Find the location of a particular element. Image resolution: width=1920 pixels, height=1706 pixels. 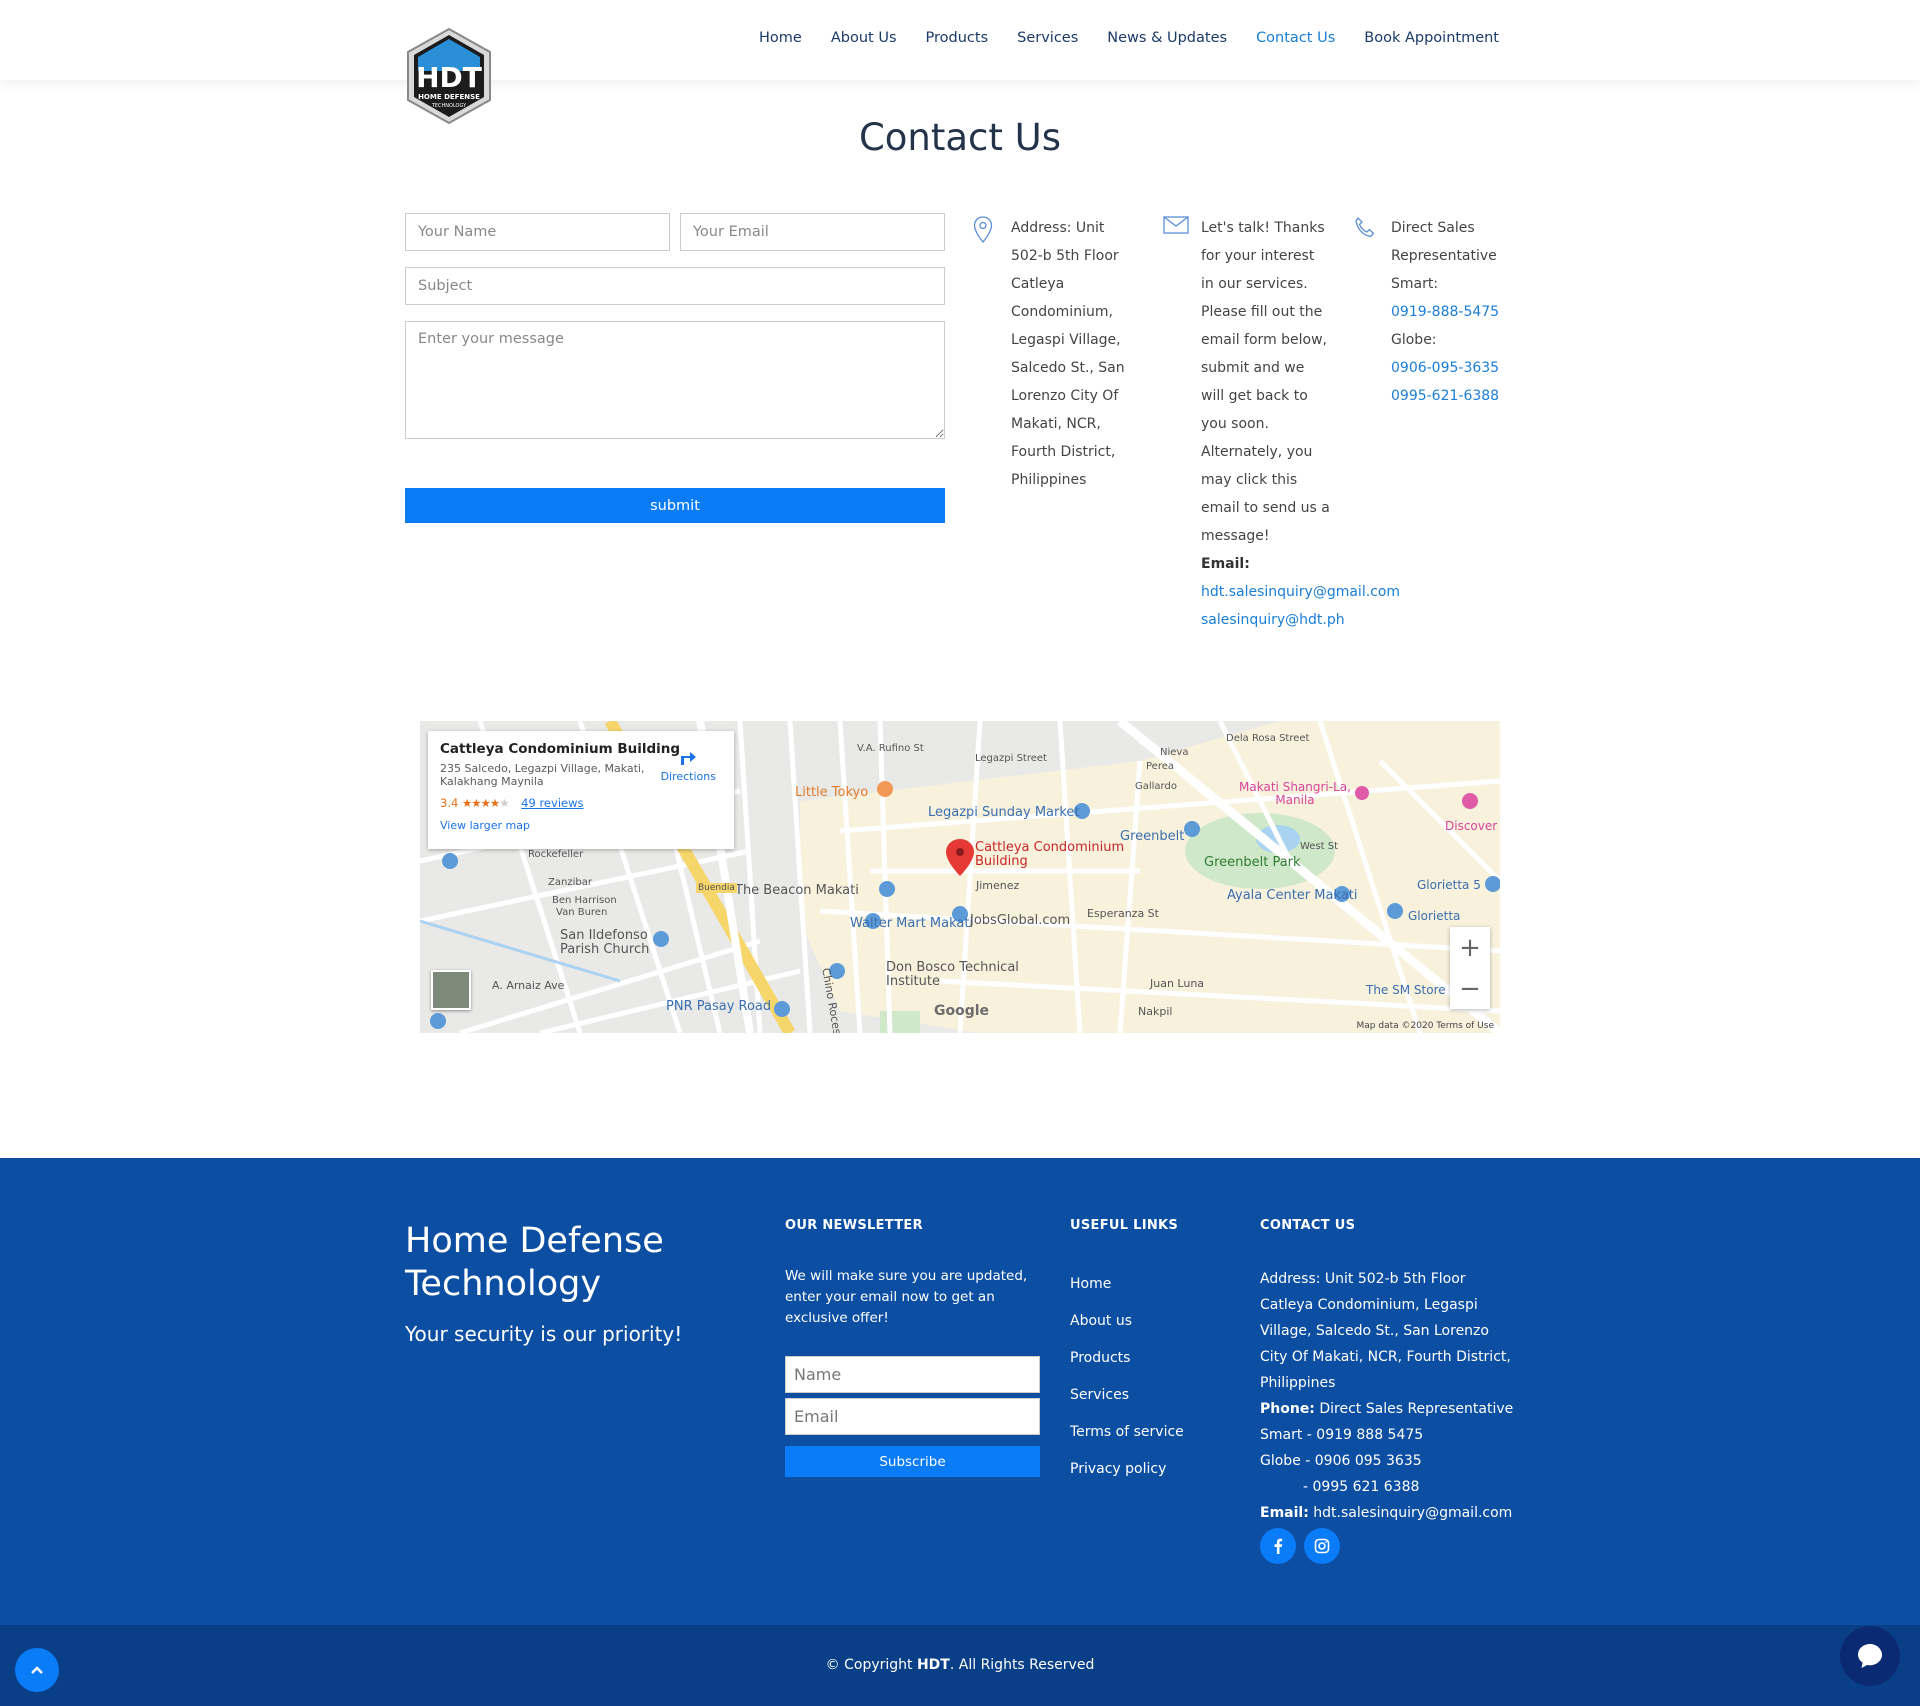

copyright-pre: © Copyright is located at coordinates (871, 1665).